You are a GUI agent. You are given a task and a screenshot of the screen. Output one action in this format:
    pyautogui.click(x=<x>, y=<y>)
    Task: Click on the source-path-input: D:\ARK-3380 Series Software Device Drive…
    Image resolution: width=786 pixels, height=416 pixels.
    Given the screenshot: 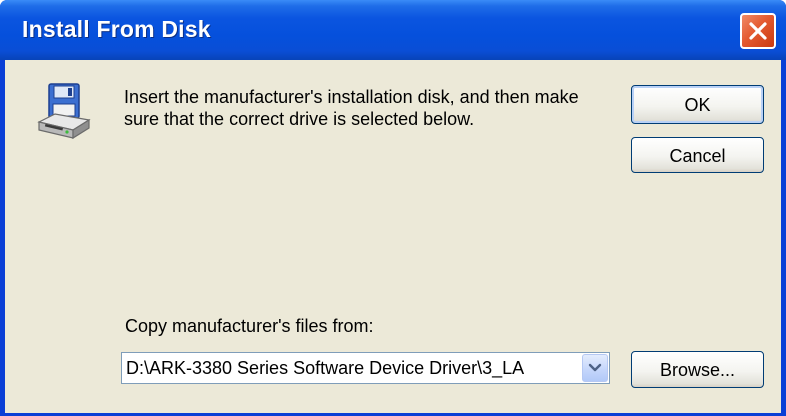 What is the action you would take?
    pyautogui.click(x=351, y=368)
    